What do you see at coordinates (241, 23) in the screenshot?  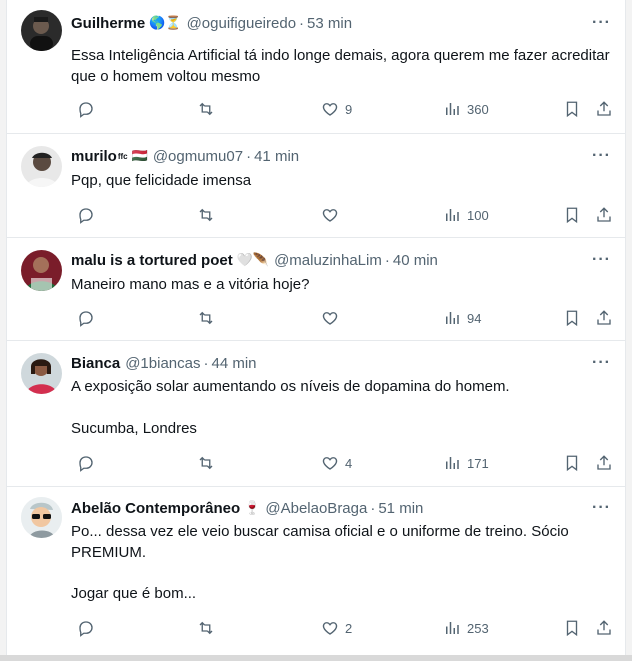 I see `handle: @oguifigueiredo` at bounding box center [241, 23].